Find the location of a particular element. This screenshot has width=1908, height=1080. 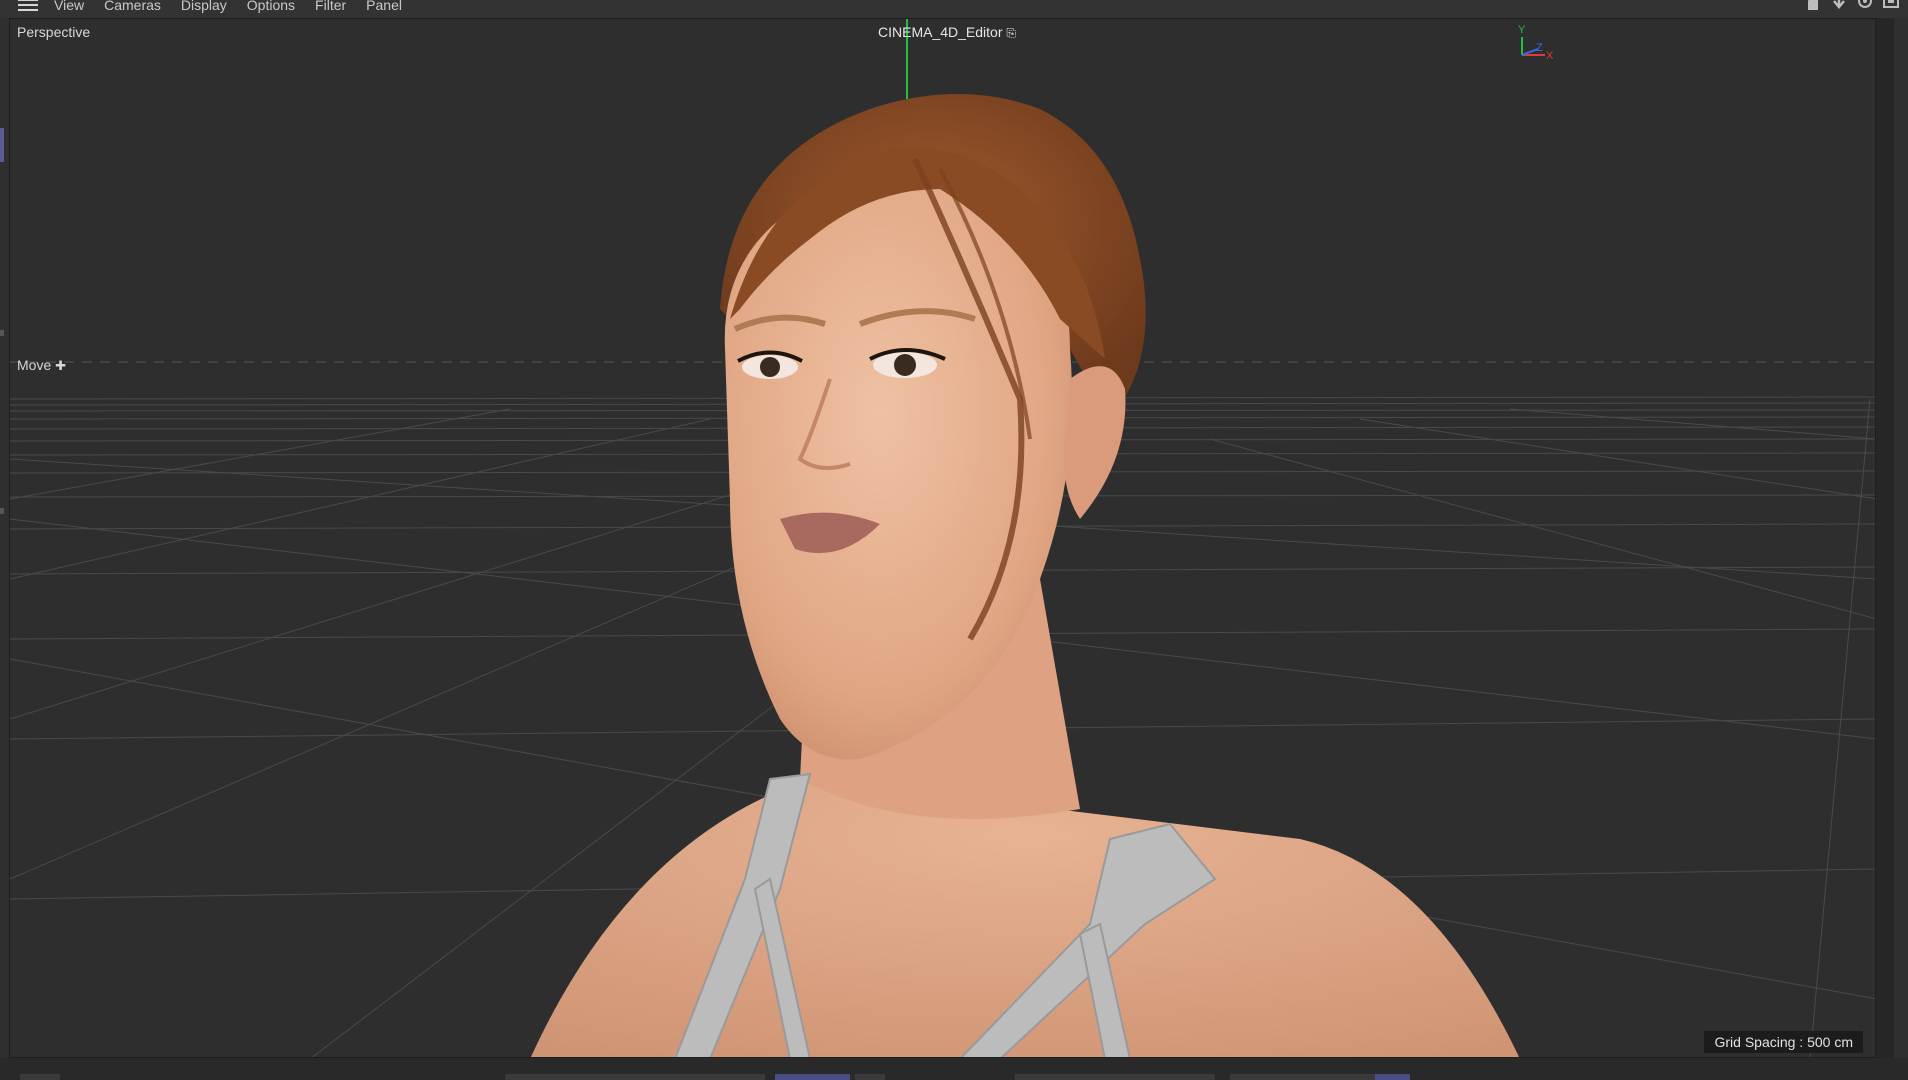

viewport-navigation-icons is located at coordinates (1852, 5).